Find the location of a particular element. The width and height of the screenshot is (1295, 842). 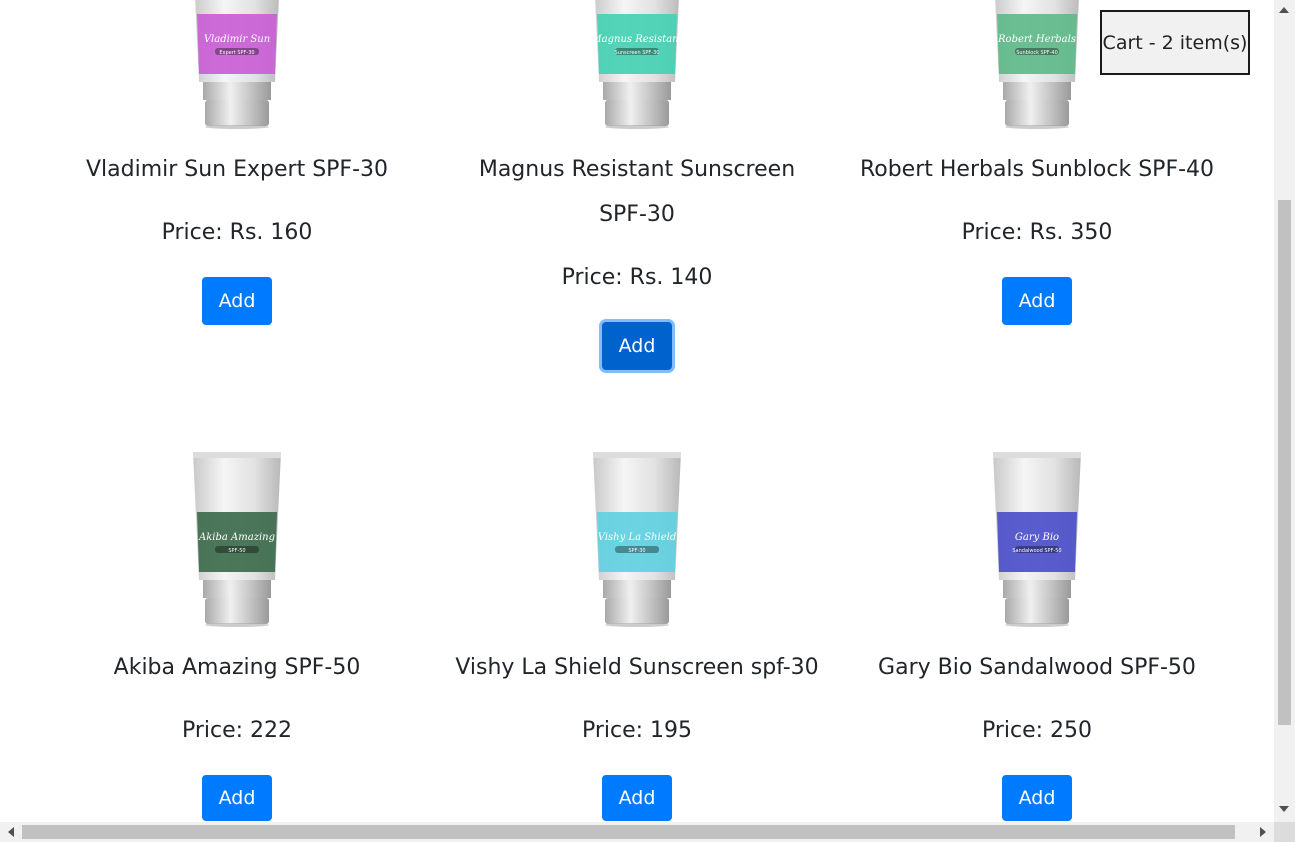

svg-text: Gary Bio is located at coordinates (1037, 537).